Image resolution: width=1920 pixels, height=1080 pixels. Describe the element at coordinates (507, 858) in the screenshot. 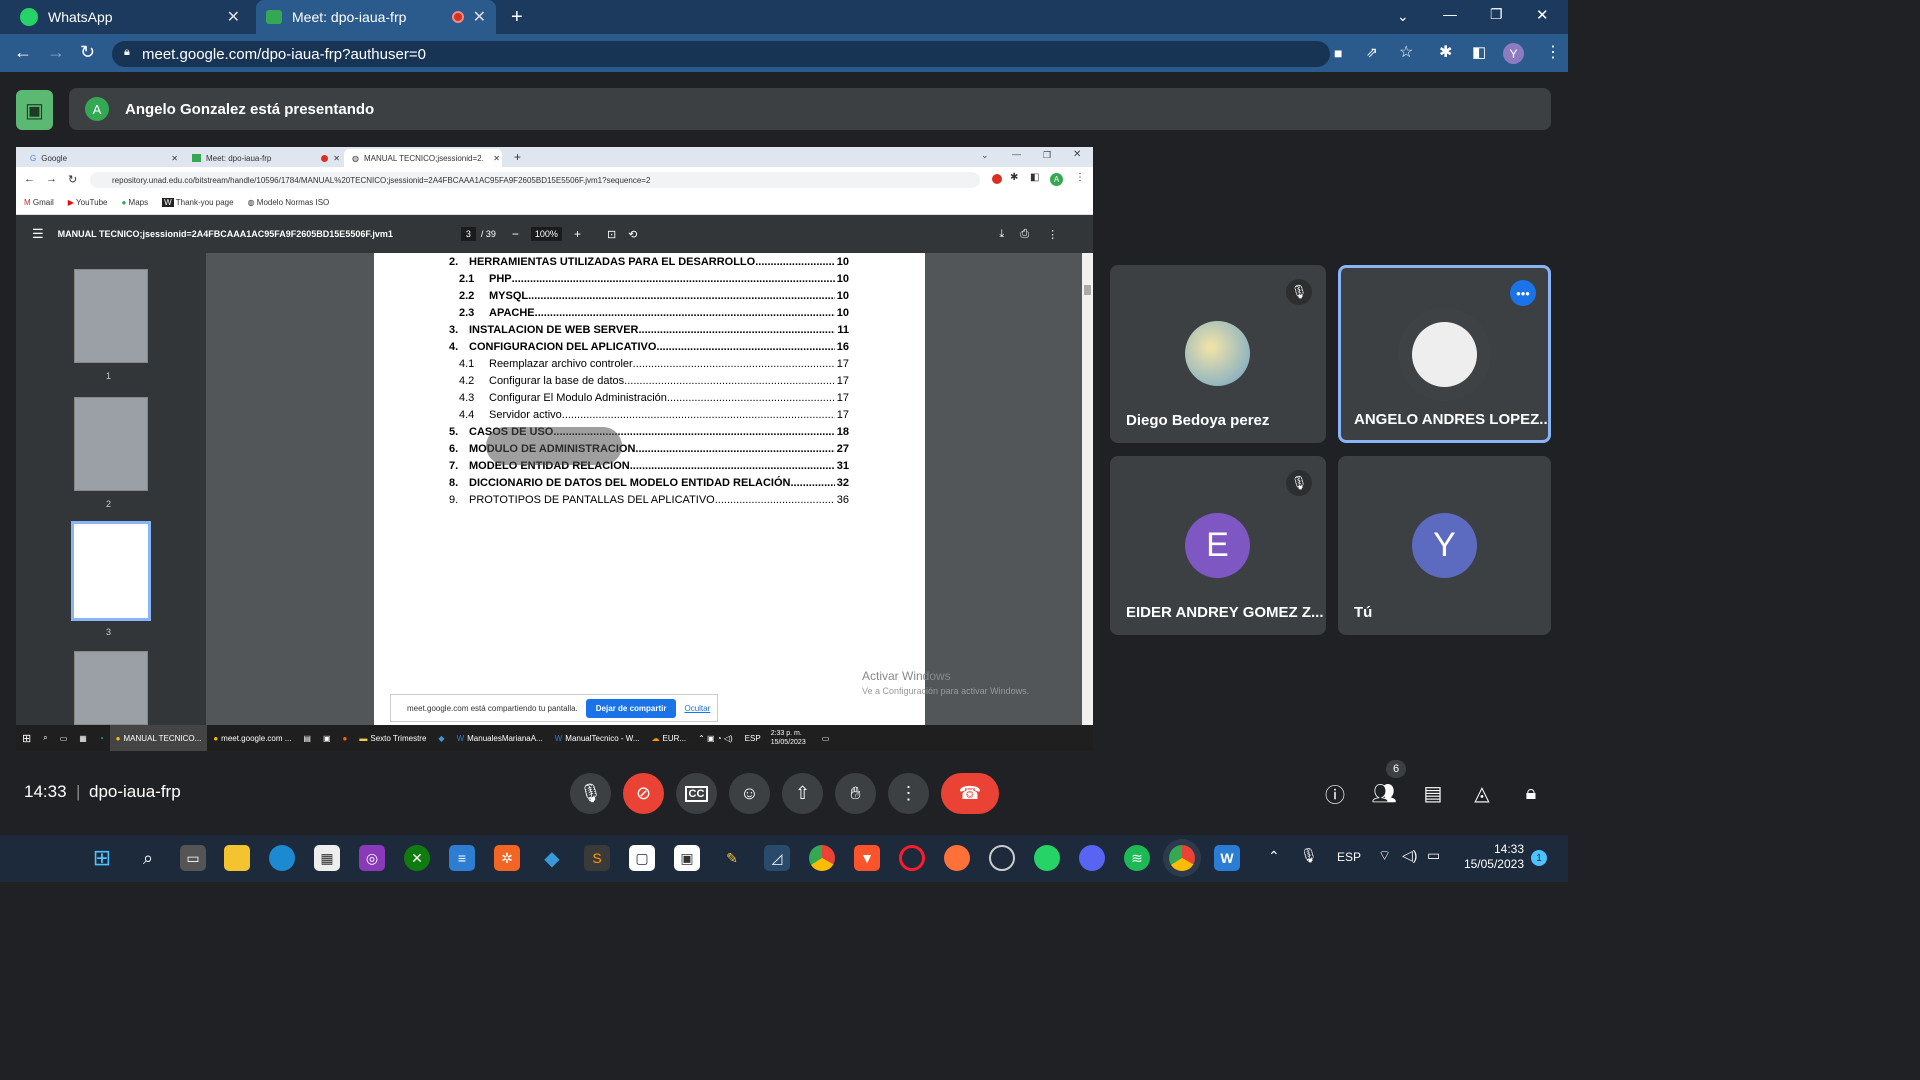

I see `xampp-icon: ✲` at that location.